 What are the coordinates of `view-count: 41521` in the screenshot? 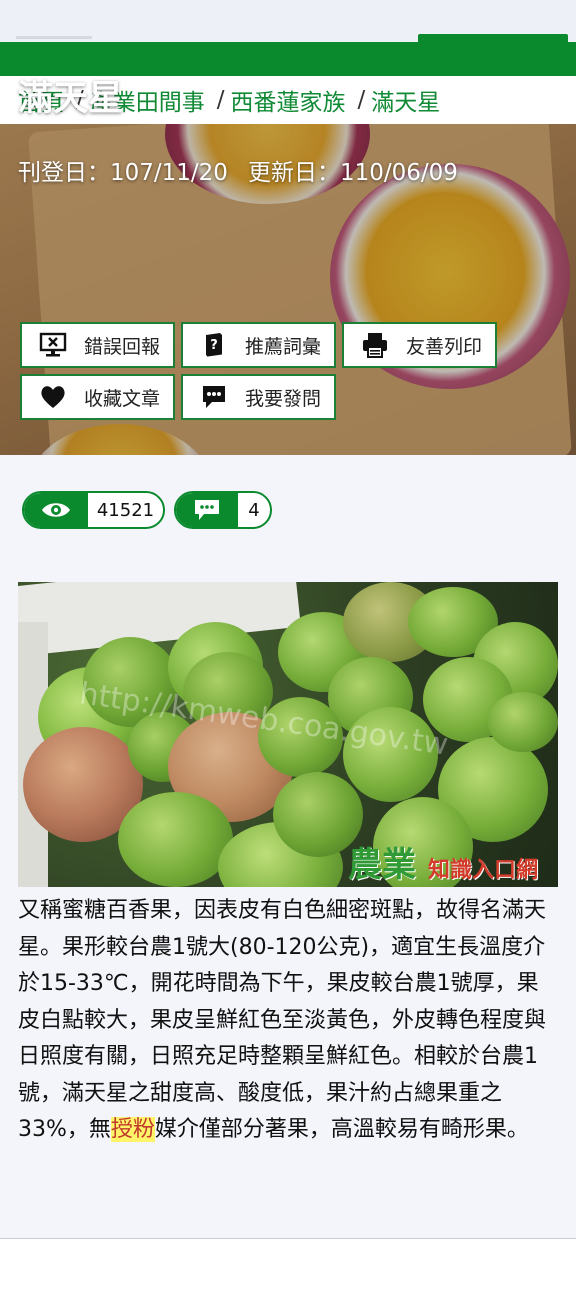 It's located at (125, 510).